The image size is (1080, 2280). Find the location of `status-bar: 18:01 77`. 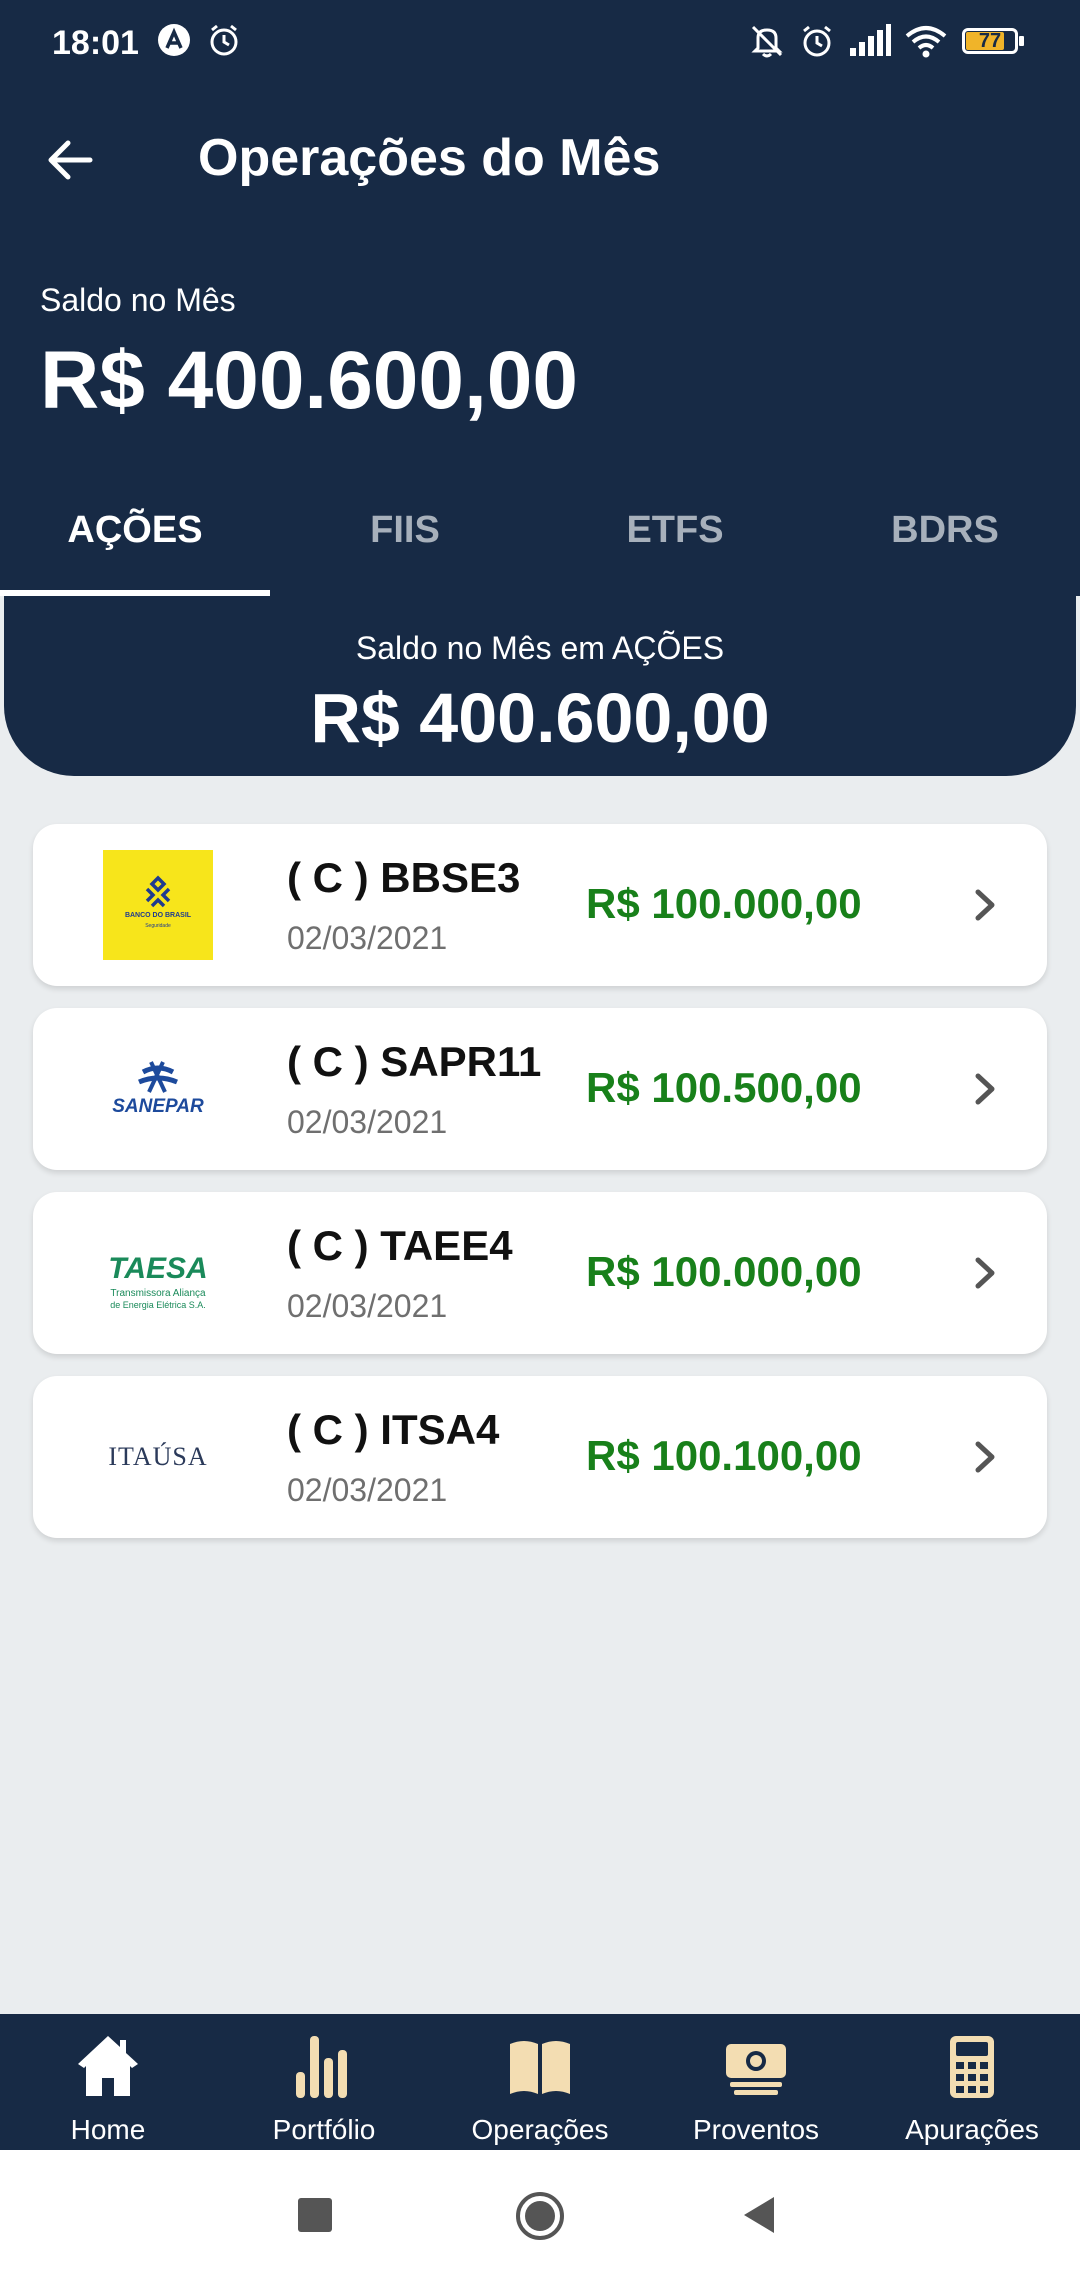

status-bar: 18:01 77 is located at coordinates (540, 46).